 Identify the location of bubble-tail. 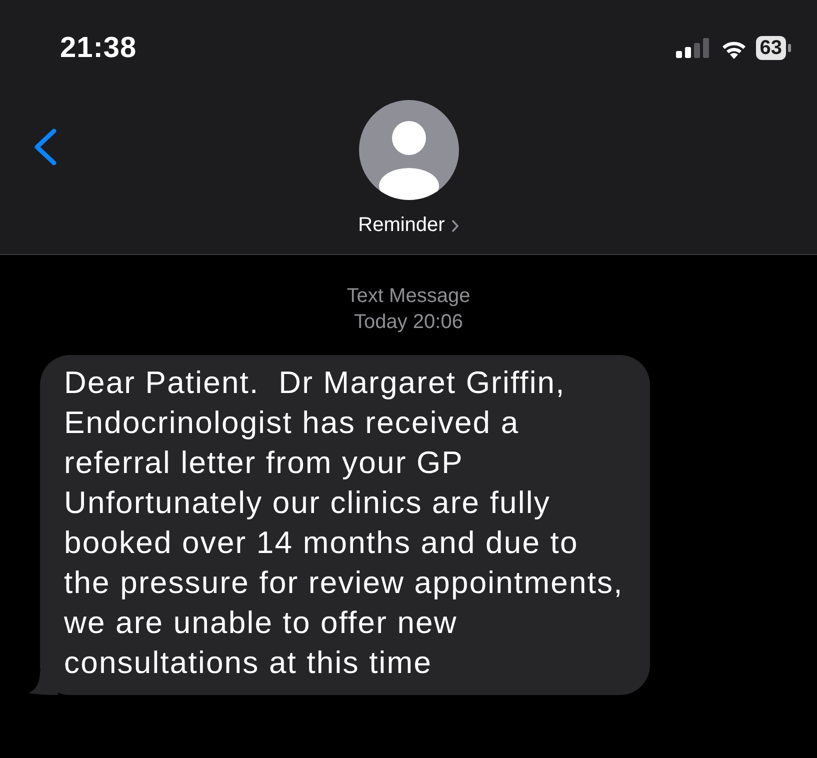
(43, 683).